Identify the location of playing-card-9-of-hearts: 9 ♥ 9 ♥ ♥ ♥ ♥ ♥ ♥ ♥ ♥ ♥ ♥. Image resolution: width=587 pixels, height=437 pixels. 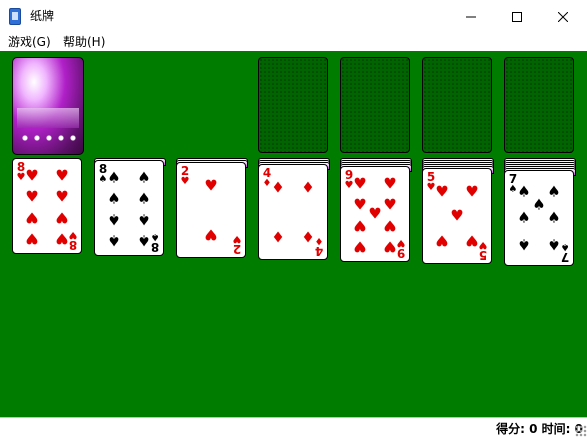
(375, 214).